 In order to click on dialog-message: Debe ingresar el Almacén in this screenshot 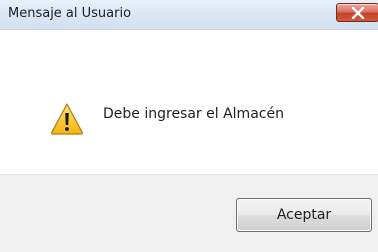, I will do `click(193, 114)`.